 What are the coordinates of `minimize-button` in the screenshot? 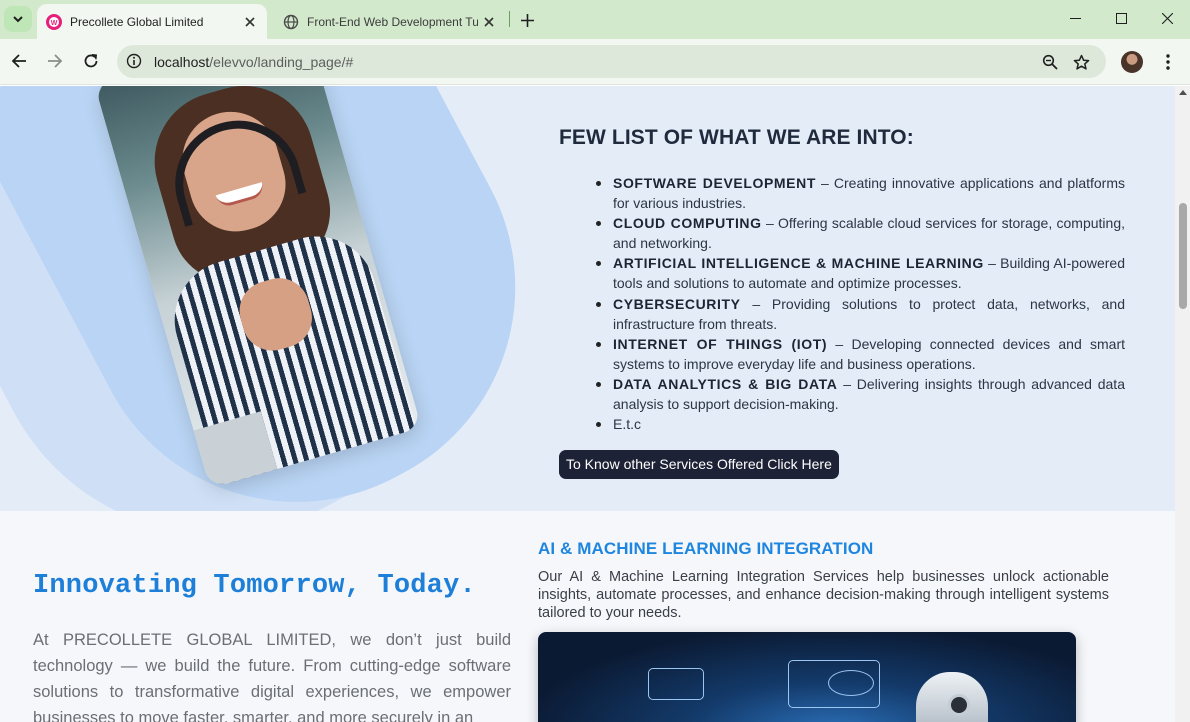 It's located at (1075, 18).